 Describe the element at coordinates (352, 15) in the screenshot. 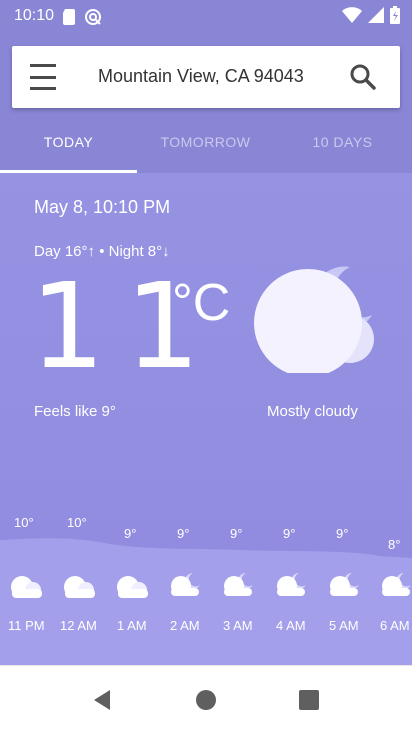

I see `wifi-icon` at that location.